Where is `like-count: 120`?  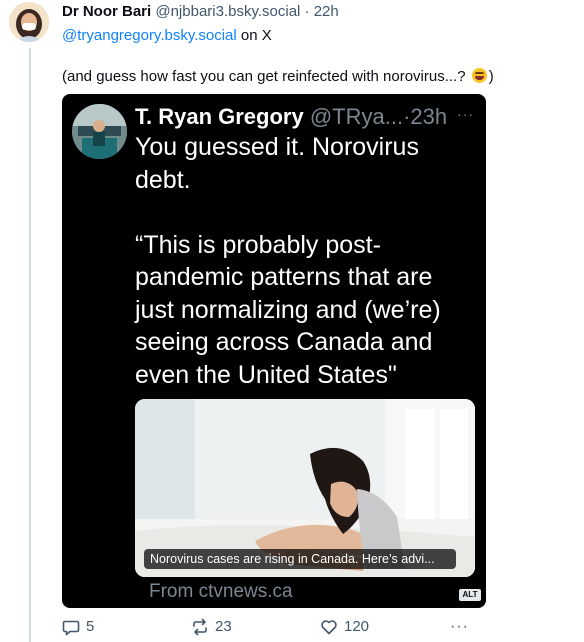 like-count: 120 is located at coordinates (357, 626).